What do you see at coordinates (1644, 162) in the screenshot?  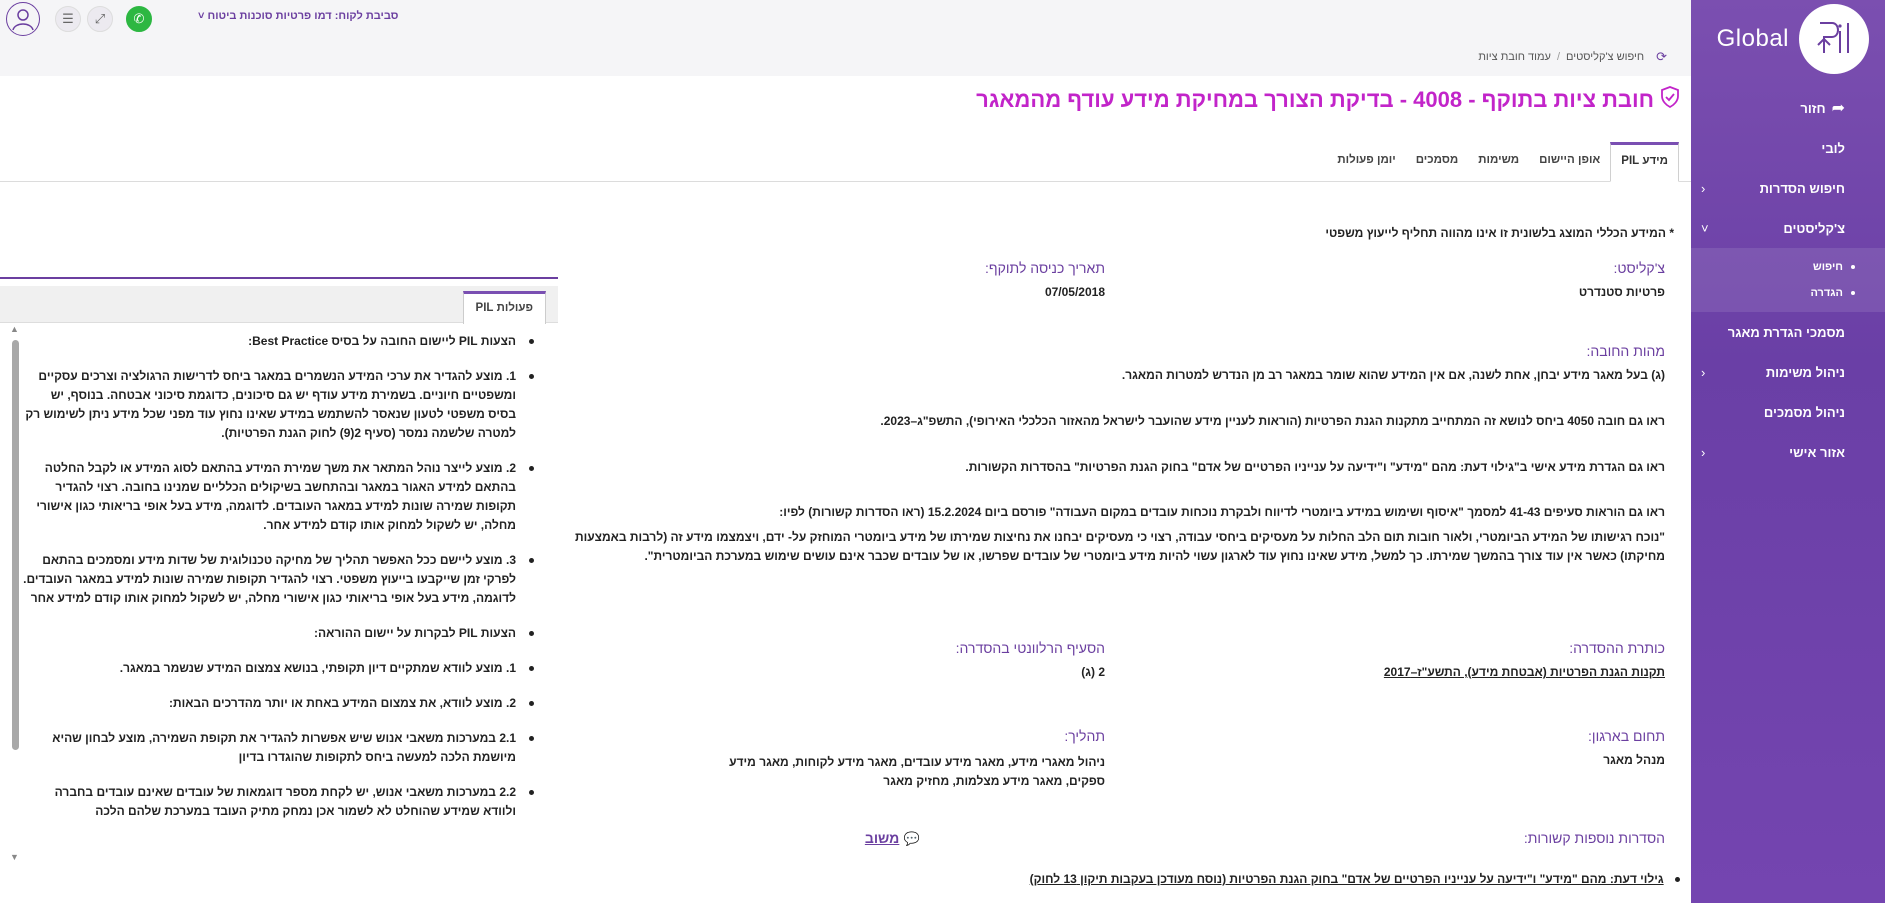 I see `tab-pil-info: מידע PIL` at bounding box center [1644, 162].